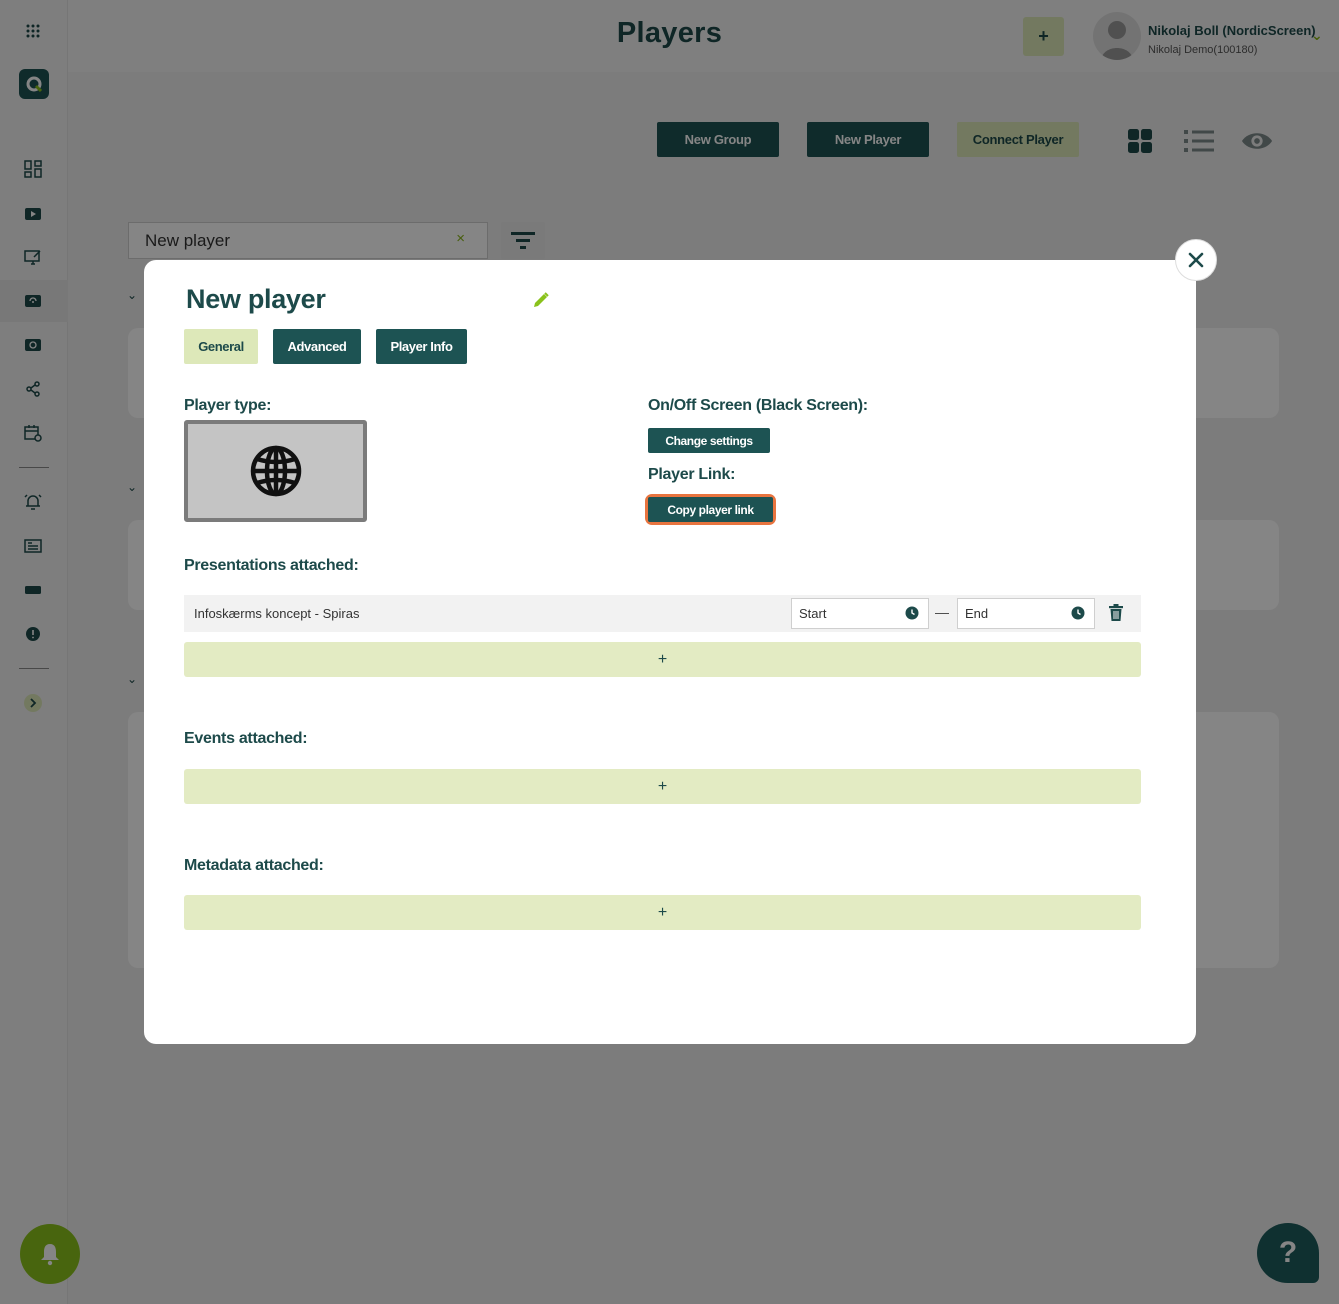 The width and height of the screenshot is (1339, 1304). What do you see at coordinates (254, 865) in the screenshot?
I see `metadata-label: Metadata attached:` at bounding box center [254, 865].